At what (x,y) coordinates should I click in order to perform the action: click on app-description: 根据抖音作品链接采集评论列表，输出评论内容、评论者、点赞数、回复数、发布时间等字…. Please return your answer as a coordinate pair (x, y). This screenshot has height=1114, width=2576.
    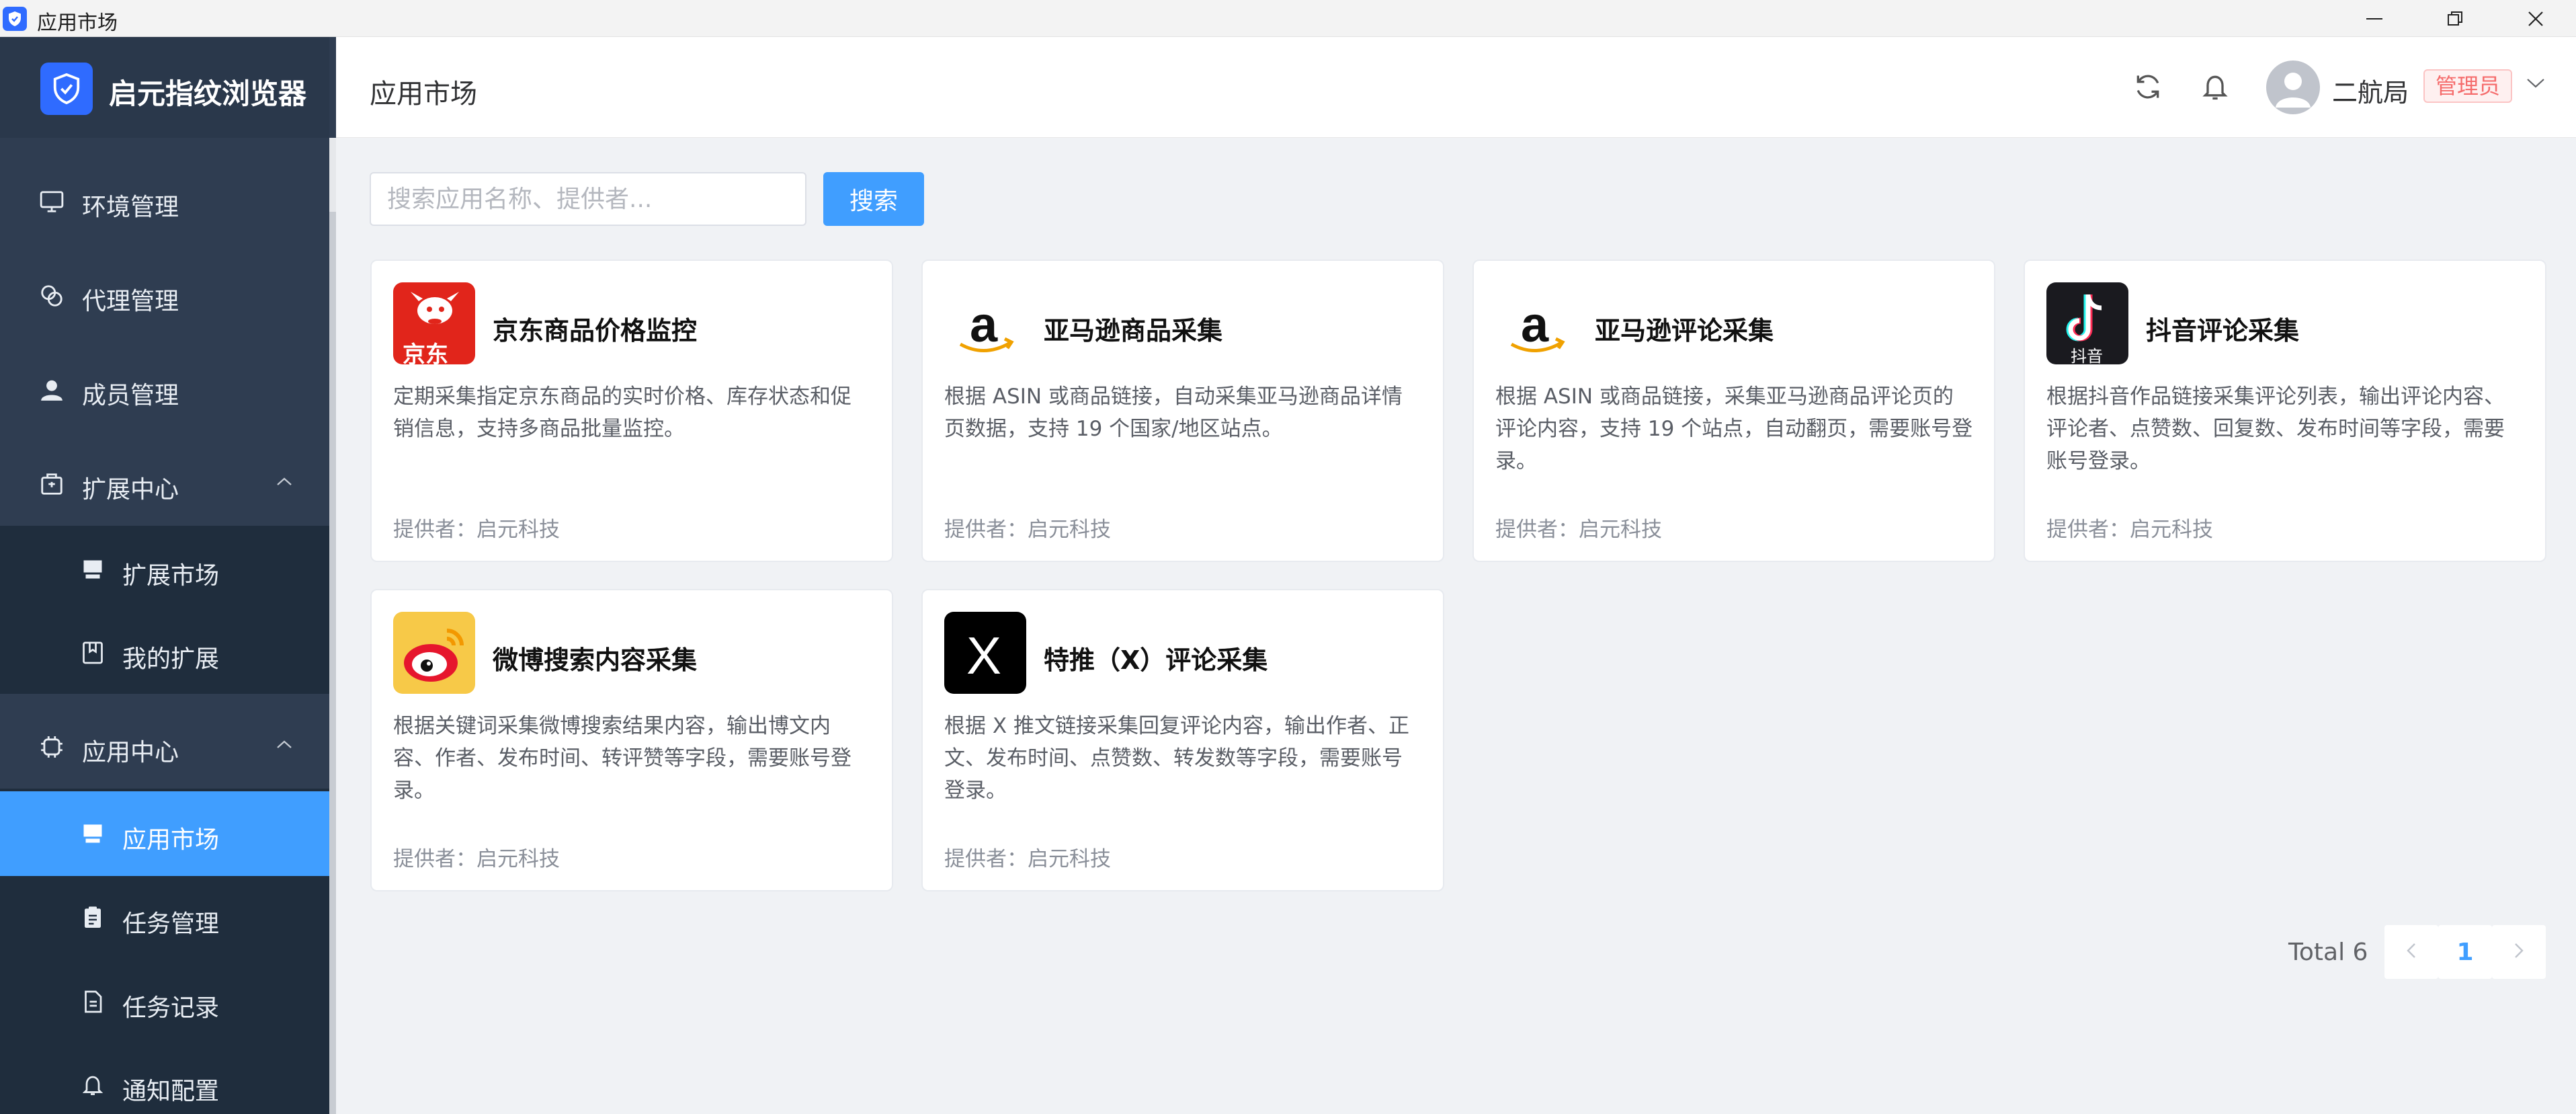
    Looking at the image, I should click on (2275, 429).